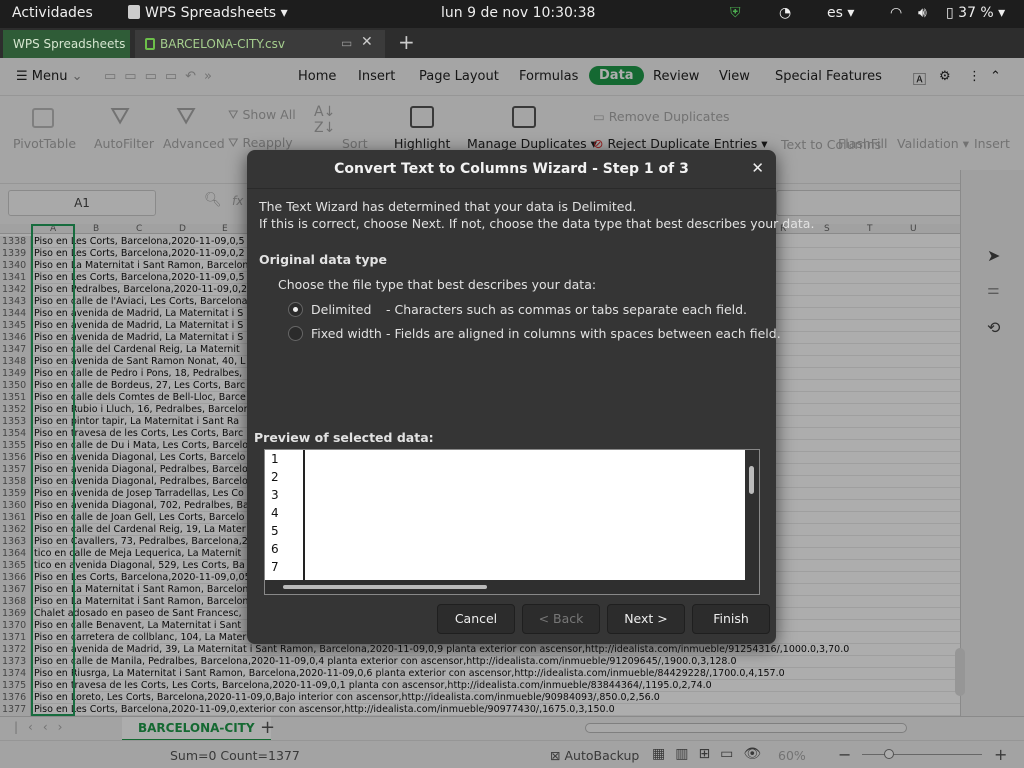 Image resolution: width=1024 pixels, height=768 pixels. What do you see at coordinates (646, 619) in the screenshot?
I see `next-button: Next >` at bounding box center [646, 619].